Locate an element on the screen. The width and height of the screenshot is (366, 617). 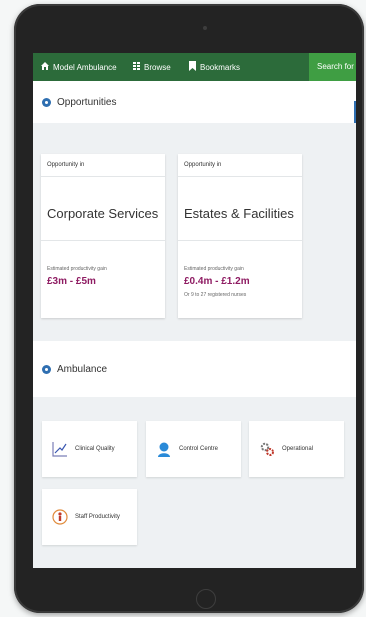
camera-icon is located at coordinates (205, 28).